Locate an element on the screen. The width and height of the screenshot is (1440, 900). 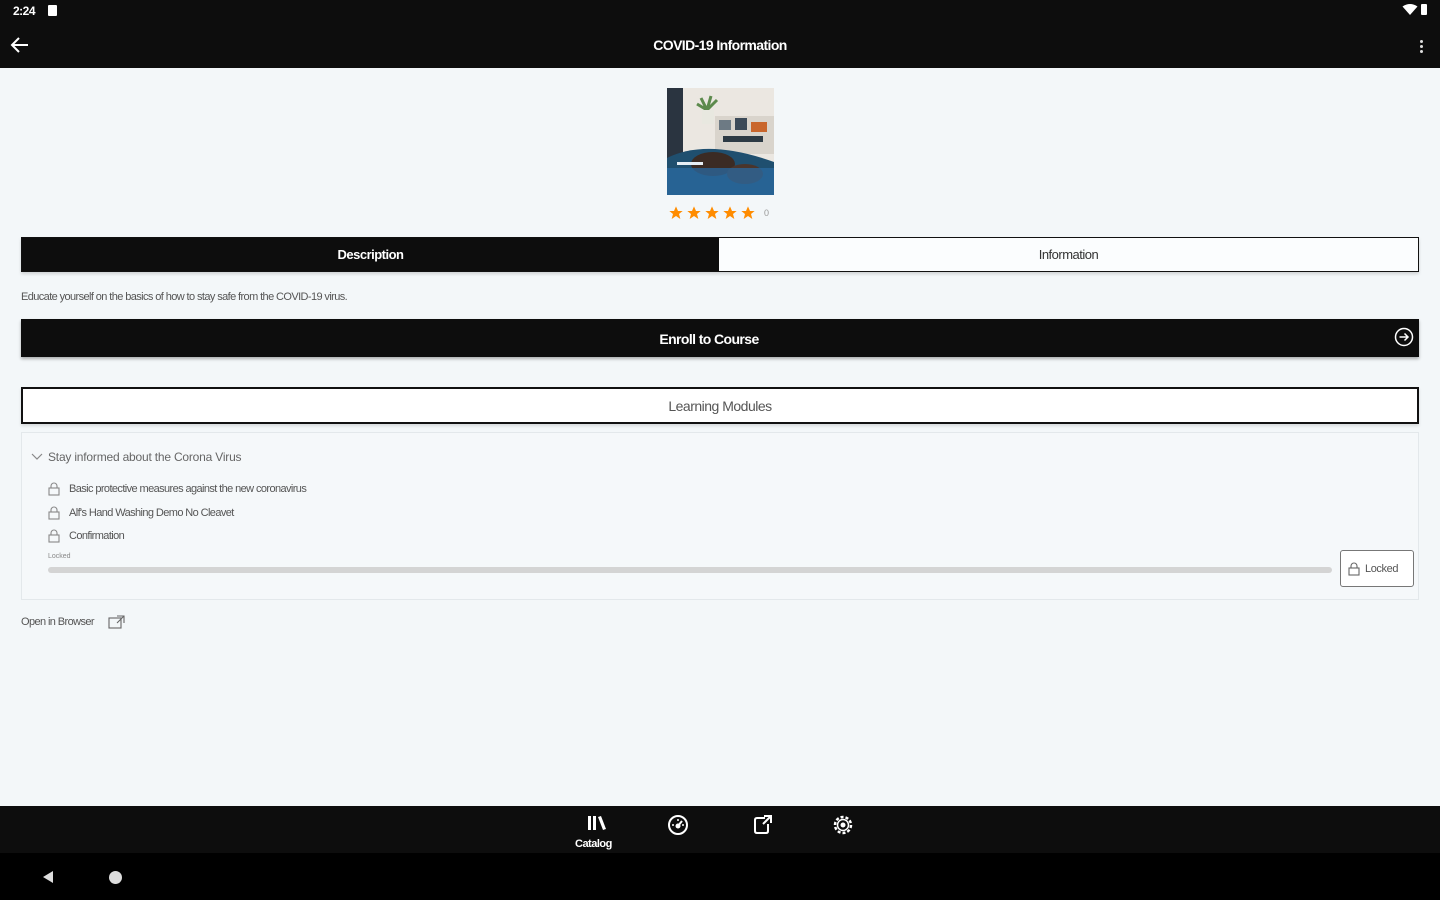
nav-dashboard is located at coordinates (679, 831).